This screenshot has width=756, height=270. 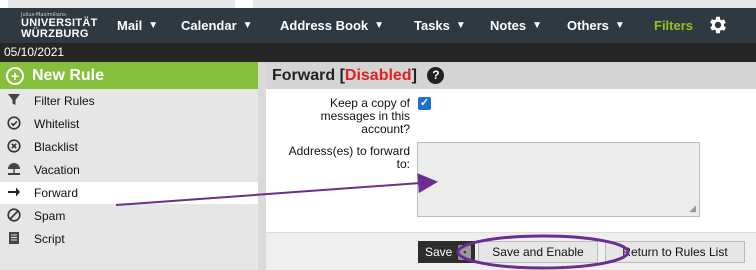 I want to click on menu-tasks-label: Tasks, so click(x=432, y=25).